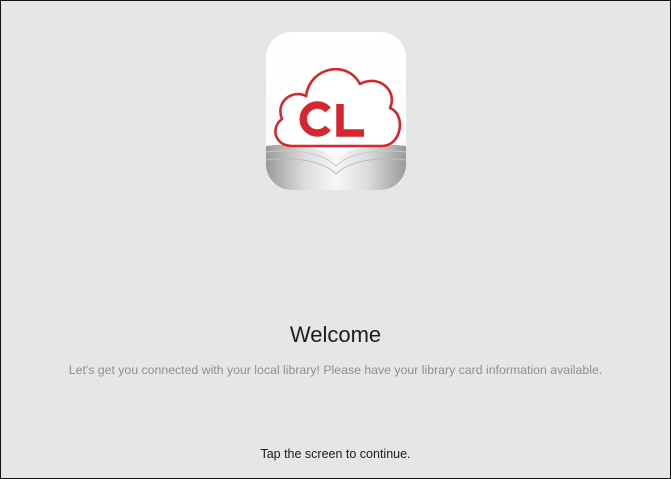 The height and width of the screenshot is (479, 671). What do you see at coordinates (336, 111) in the screenshot?
I see `cloudlibrary-logo-icon` at bounding box center [336, 111].